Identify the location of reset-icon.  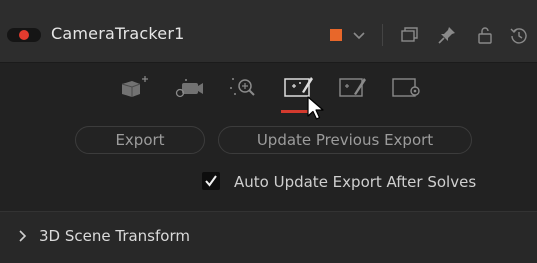
(519, 35).